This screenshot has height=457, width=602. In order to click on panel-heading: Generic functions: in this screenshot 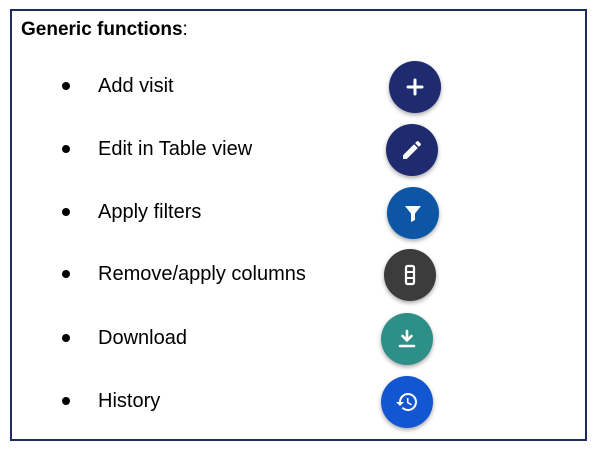, I will do `click(104, 30)`.